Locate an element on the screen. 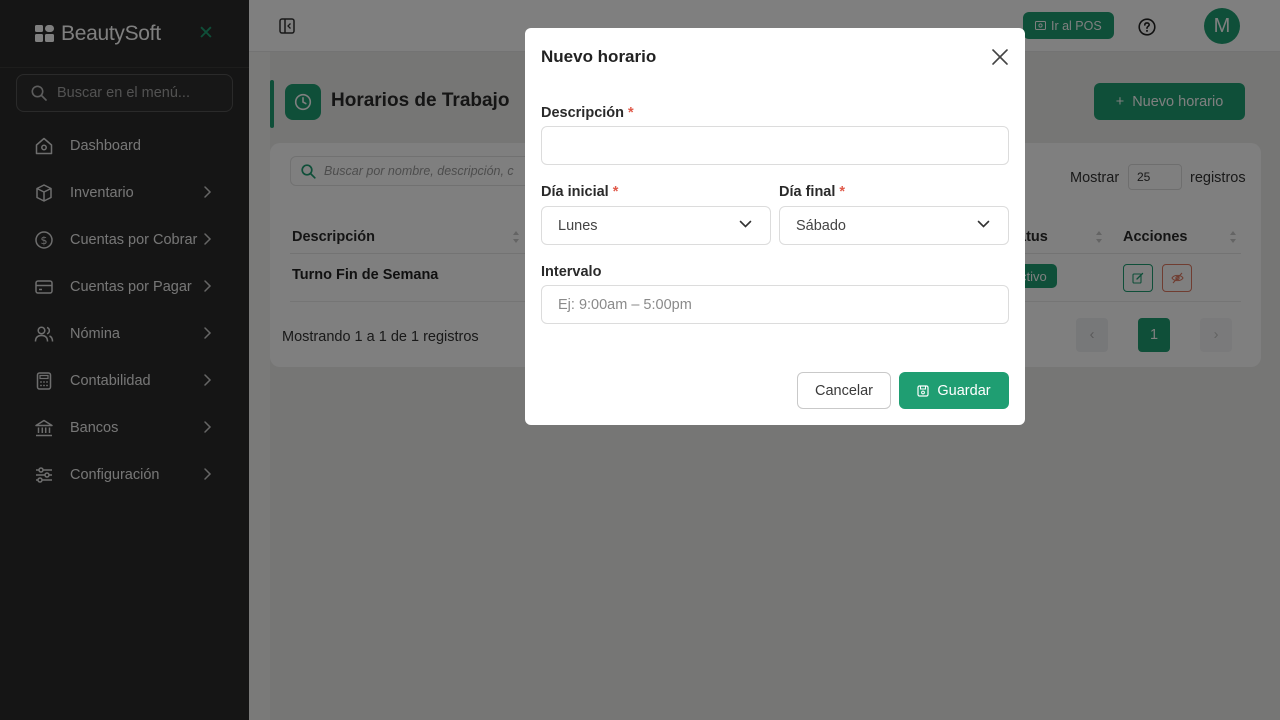  dia-inicial-select: Lunes is located at coordinates (656, 225).